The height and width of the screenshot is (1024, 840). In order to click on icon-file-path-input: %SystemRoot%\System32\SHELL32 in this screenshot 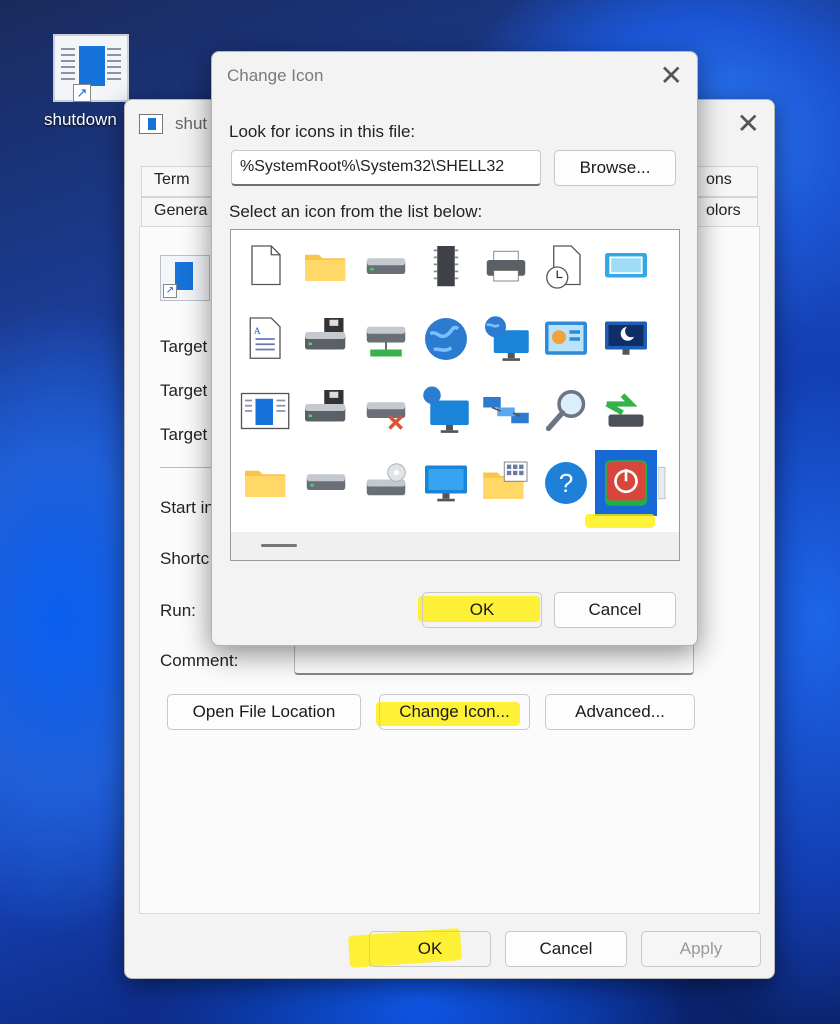, I will do `click(386, 168)`.